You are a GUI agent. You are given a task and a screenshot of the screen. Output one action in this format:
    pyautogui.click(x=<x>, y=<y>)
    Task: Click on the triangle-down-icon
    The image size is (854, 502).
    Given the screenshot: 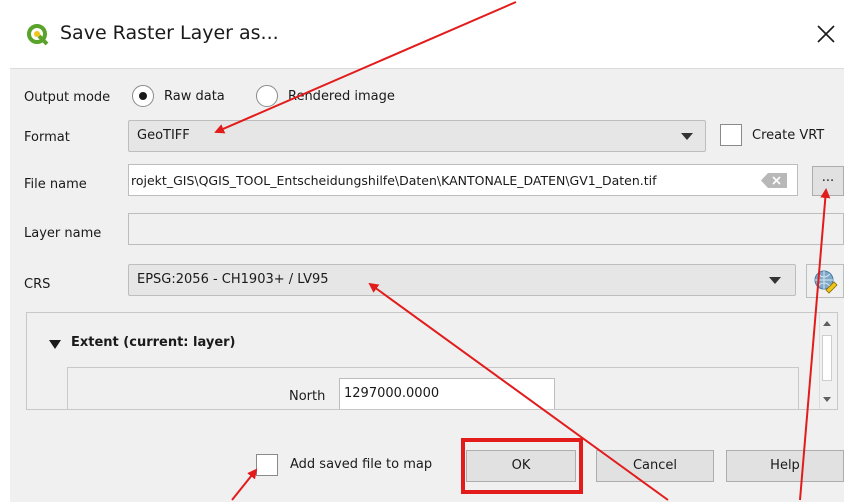 What is the action you would take?
    pyautogui.click(x=55, y=345)
    